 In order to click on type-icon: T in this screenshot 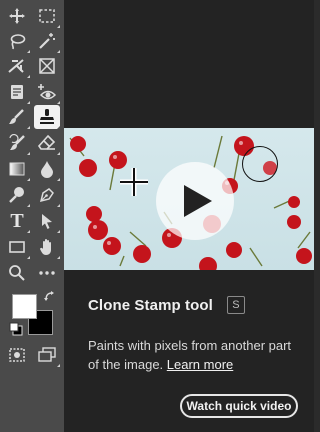, I will do `click(17, 221)`.